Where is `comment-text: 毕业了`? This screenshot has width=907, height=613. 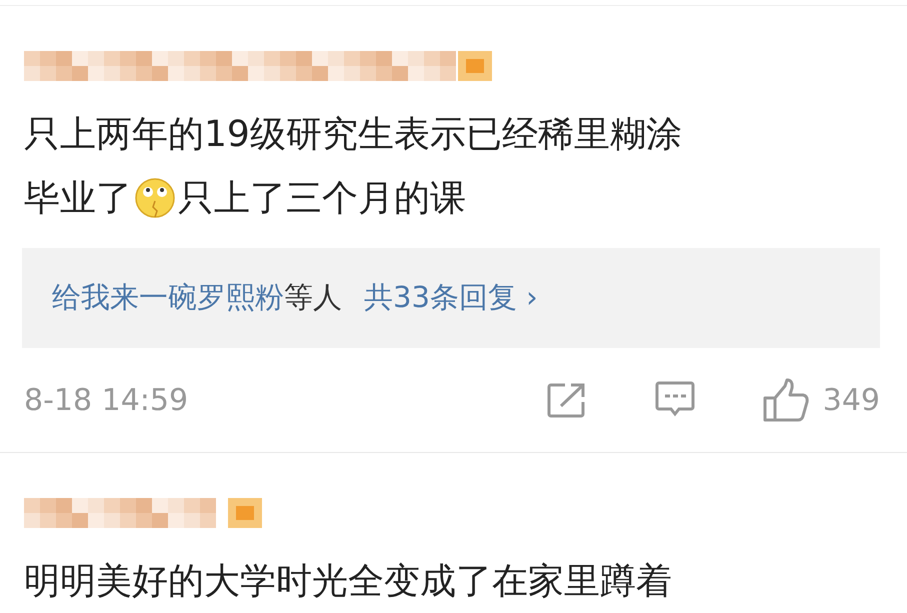 comment-text: 毕业了 is located at coordinates (78, 198).